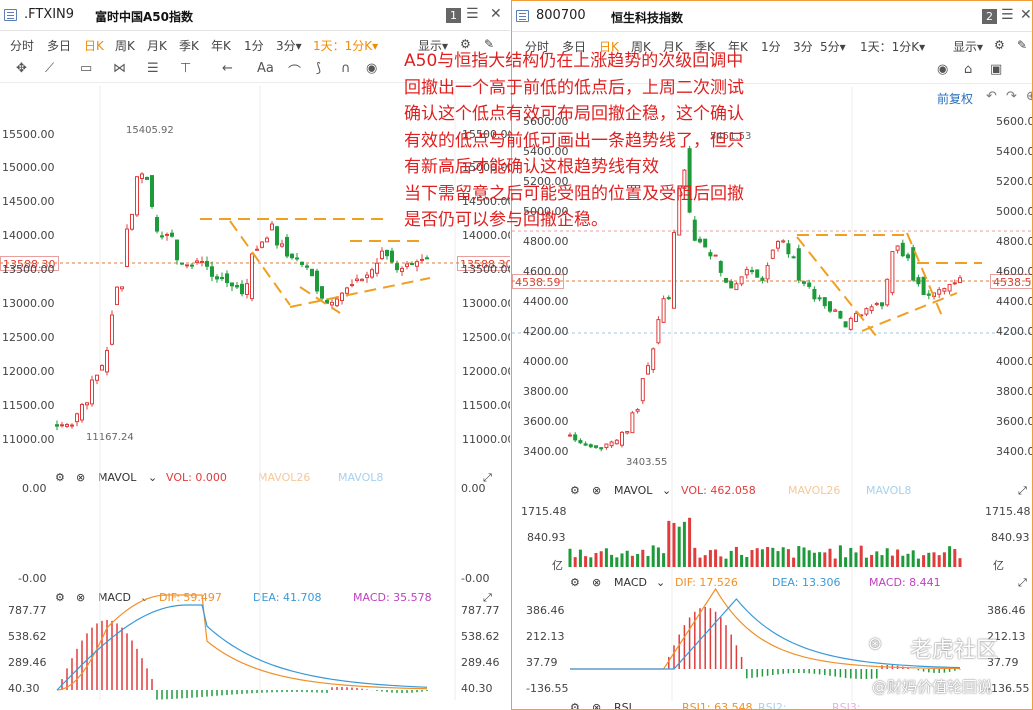 The image size is (1033, 710). I want to click on axis-tick-label: 3400.00, so click(1014, 451).